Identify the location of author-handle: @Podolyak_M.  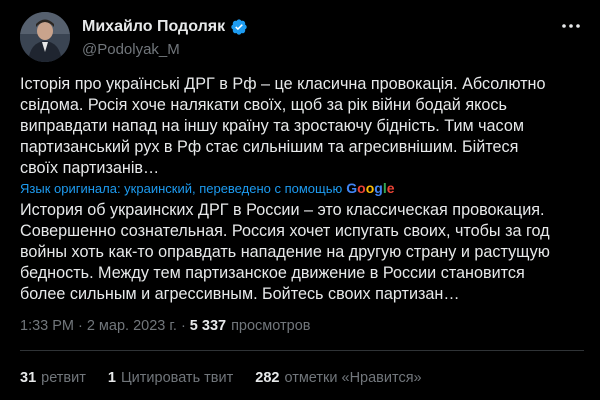
(165, 49).